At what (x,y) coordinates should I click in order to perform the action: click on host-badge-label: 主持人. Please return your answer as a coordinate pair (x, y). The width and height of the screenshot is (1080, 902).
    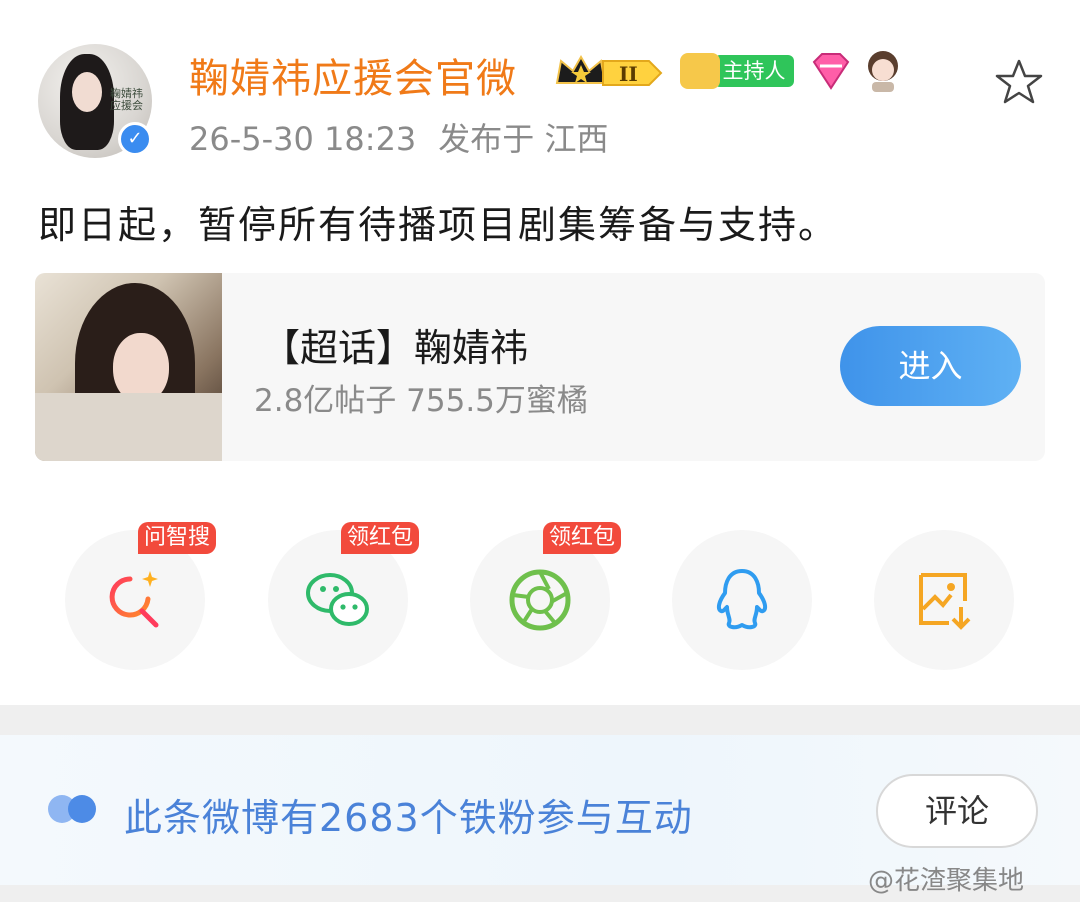
    Looking at the image, I should click on (754, 71).